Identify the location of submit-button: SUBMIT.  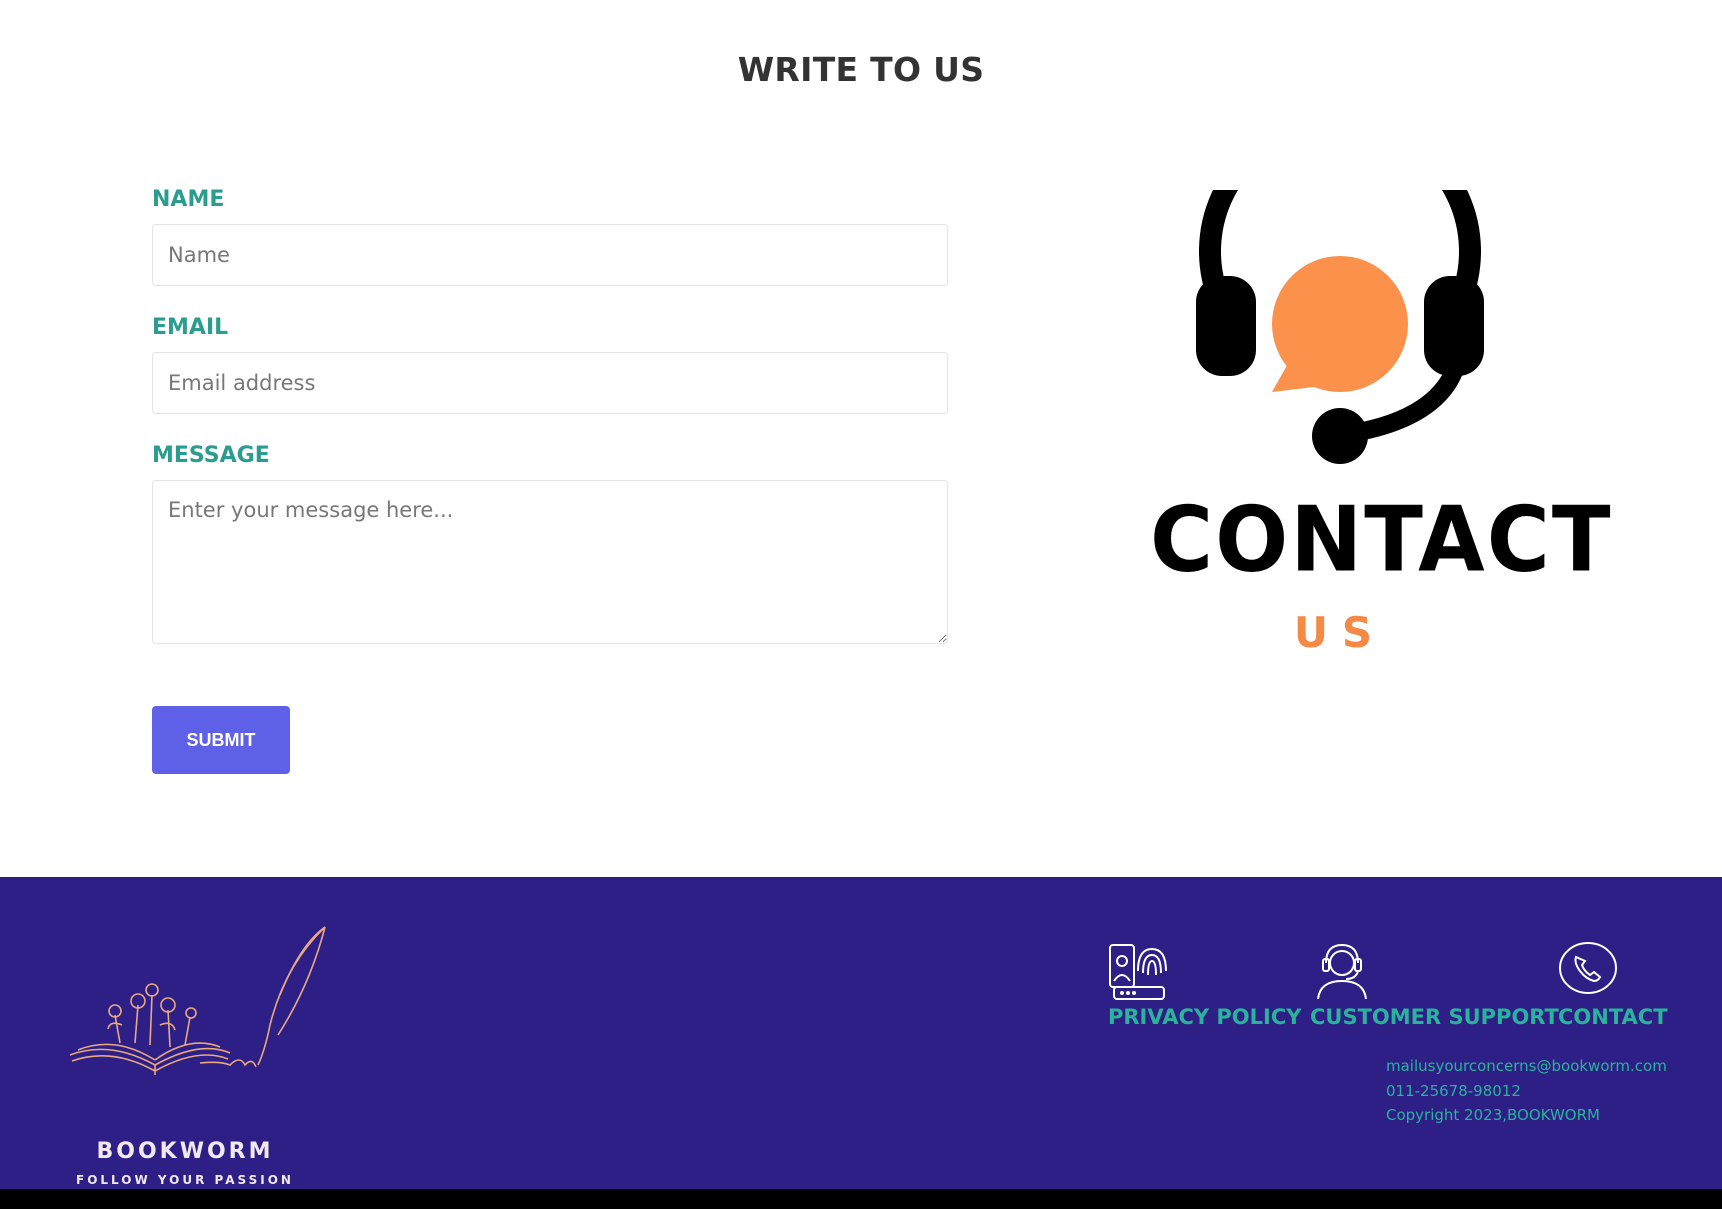
(221, 740).